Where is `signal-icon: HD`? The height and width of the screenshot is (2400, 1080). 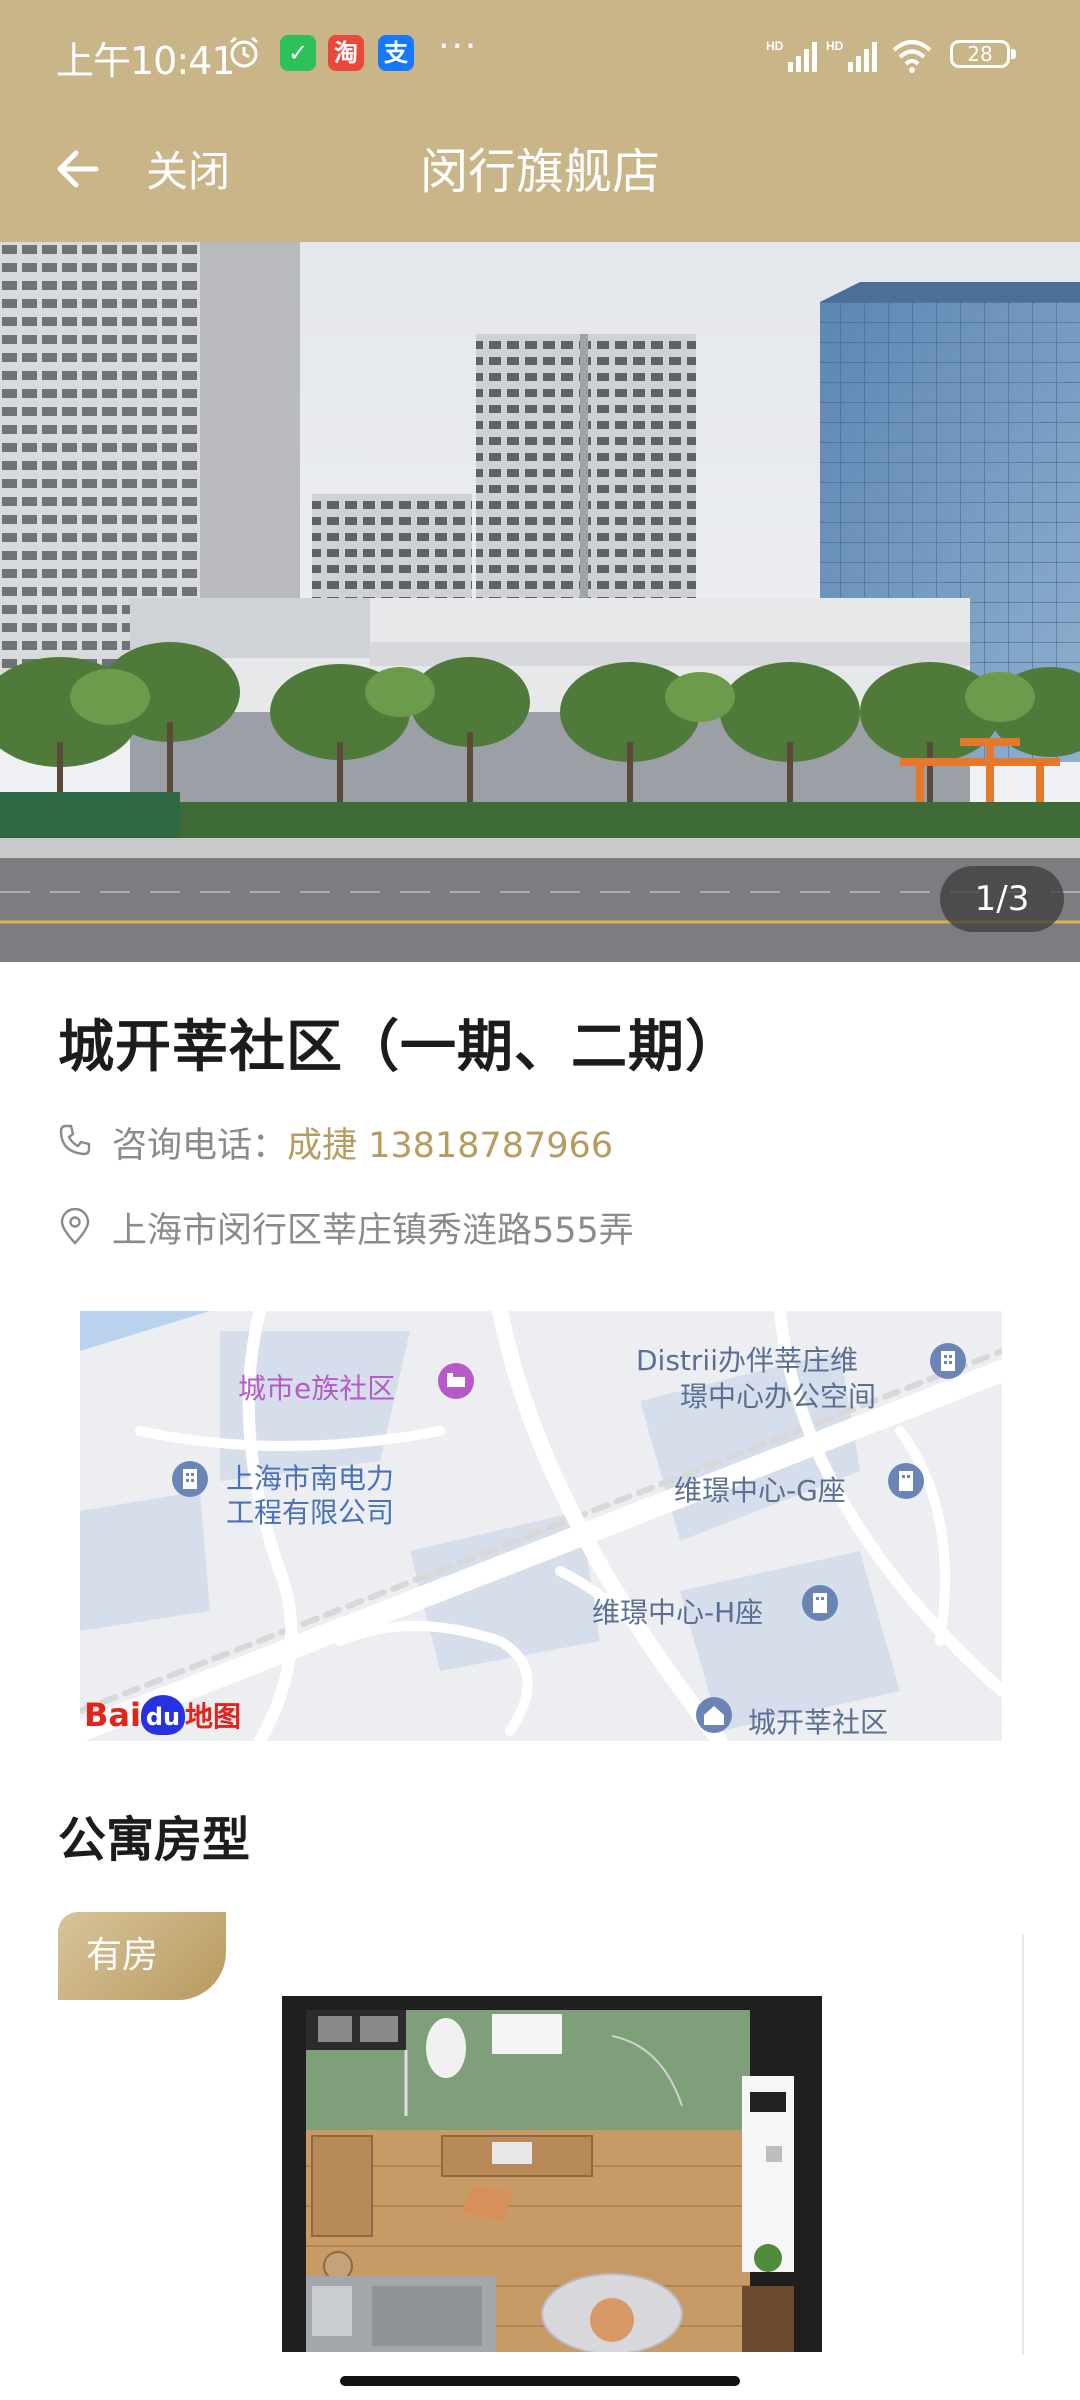
signal-icon: HD is located at coordinates (791, 55).